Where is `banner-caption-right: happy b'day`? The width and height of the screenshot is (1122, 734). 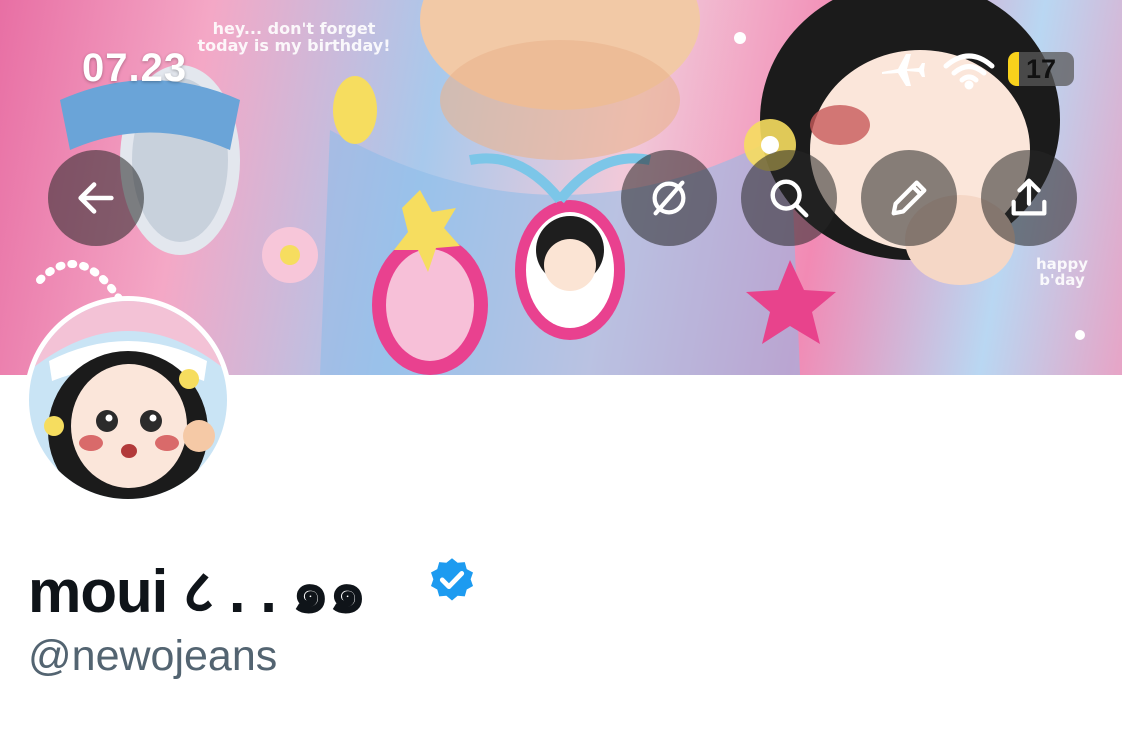 banner-caption-right: happy b'day is located at coordinates (1062, 272).